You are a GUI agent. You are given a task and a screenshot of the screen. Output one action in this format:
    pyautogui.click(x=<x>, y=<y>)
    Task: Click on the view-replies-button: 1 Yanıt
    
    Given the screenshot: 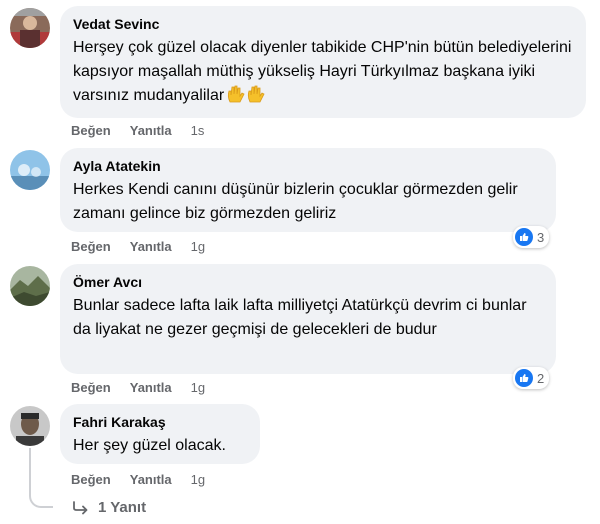 What is the action you would take?
    pyautogui.click(x=109, y=507)
    